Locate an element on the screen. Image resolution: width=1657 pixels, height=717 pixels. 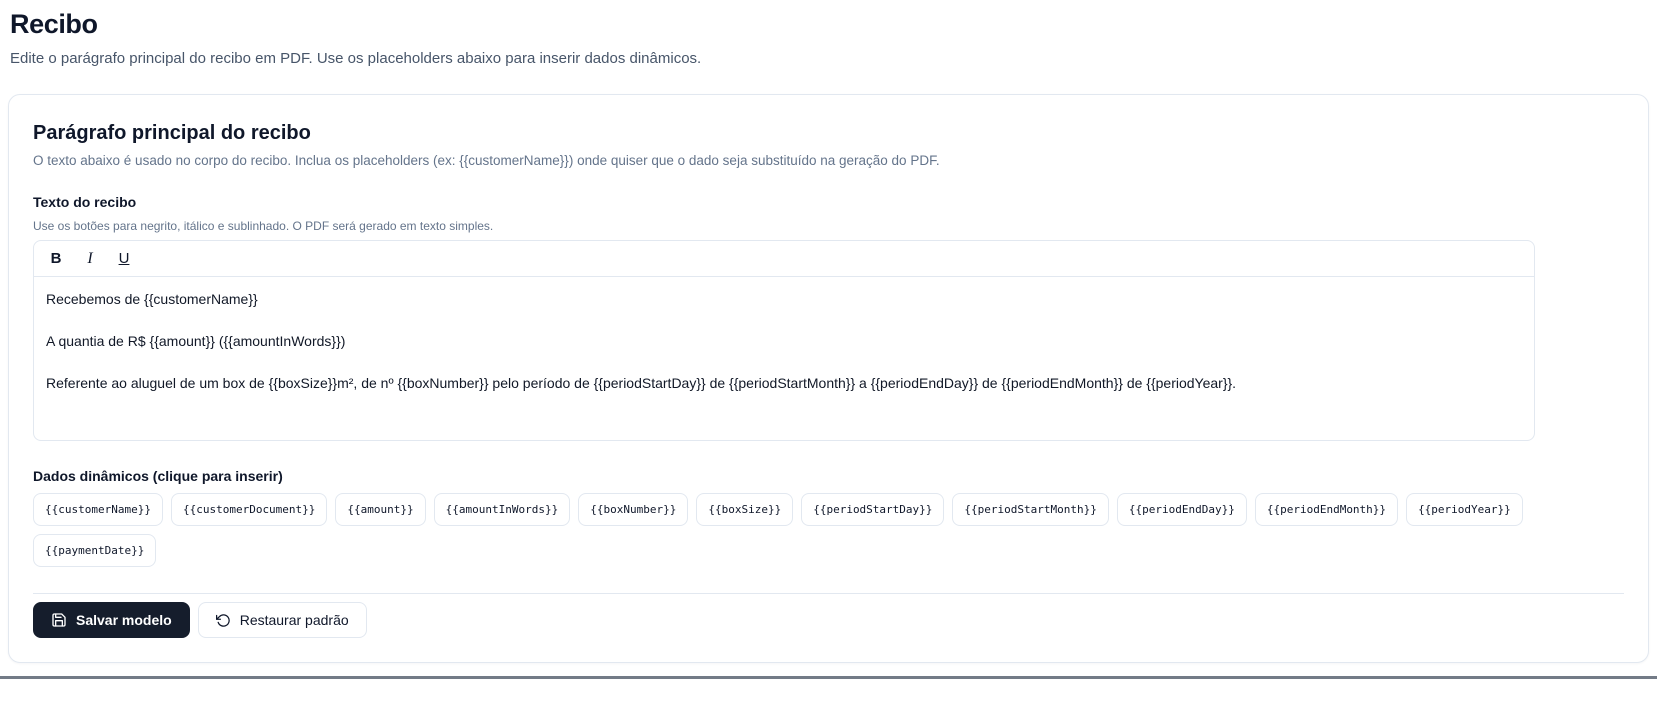
placeholder-chip-periodStartDay: {{periodStartDay}} is located at coordinates (873, 509).